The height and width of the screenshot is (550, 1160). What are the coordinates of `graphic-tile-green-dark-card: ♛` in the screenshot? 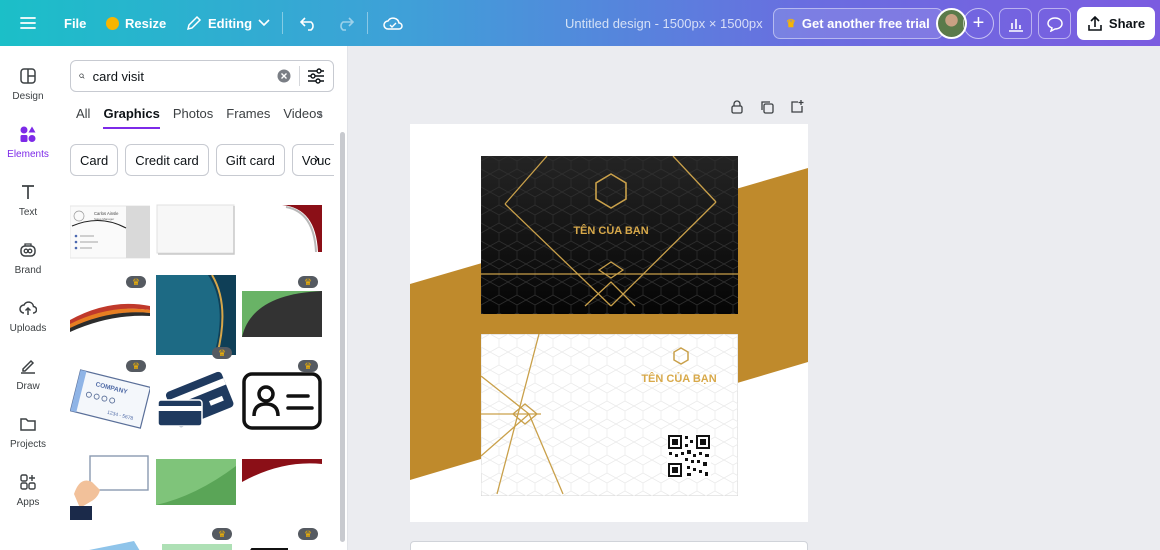 It's located at (282, 330).